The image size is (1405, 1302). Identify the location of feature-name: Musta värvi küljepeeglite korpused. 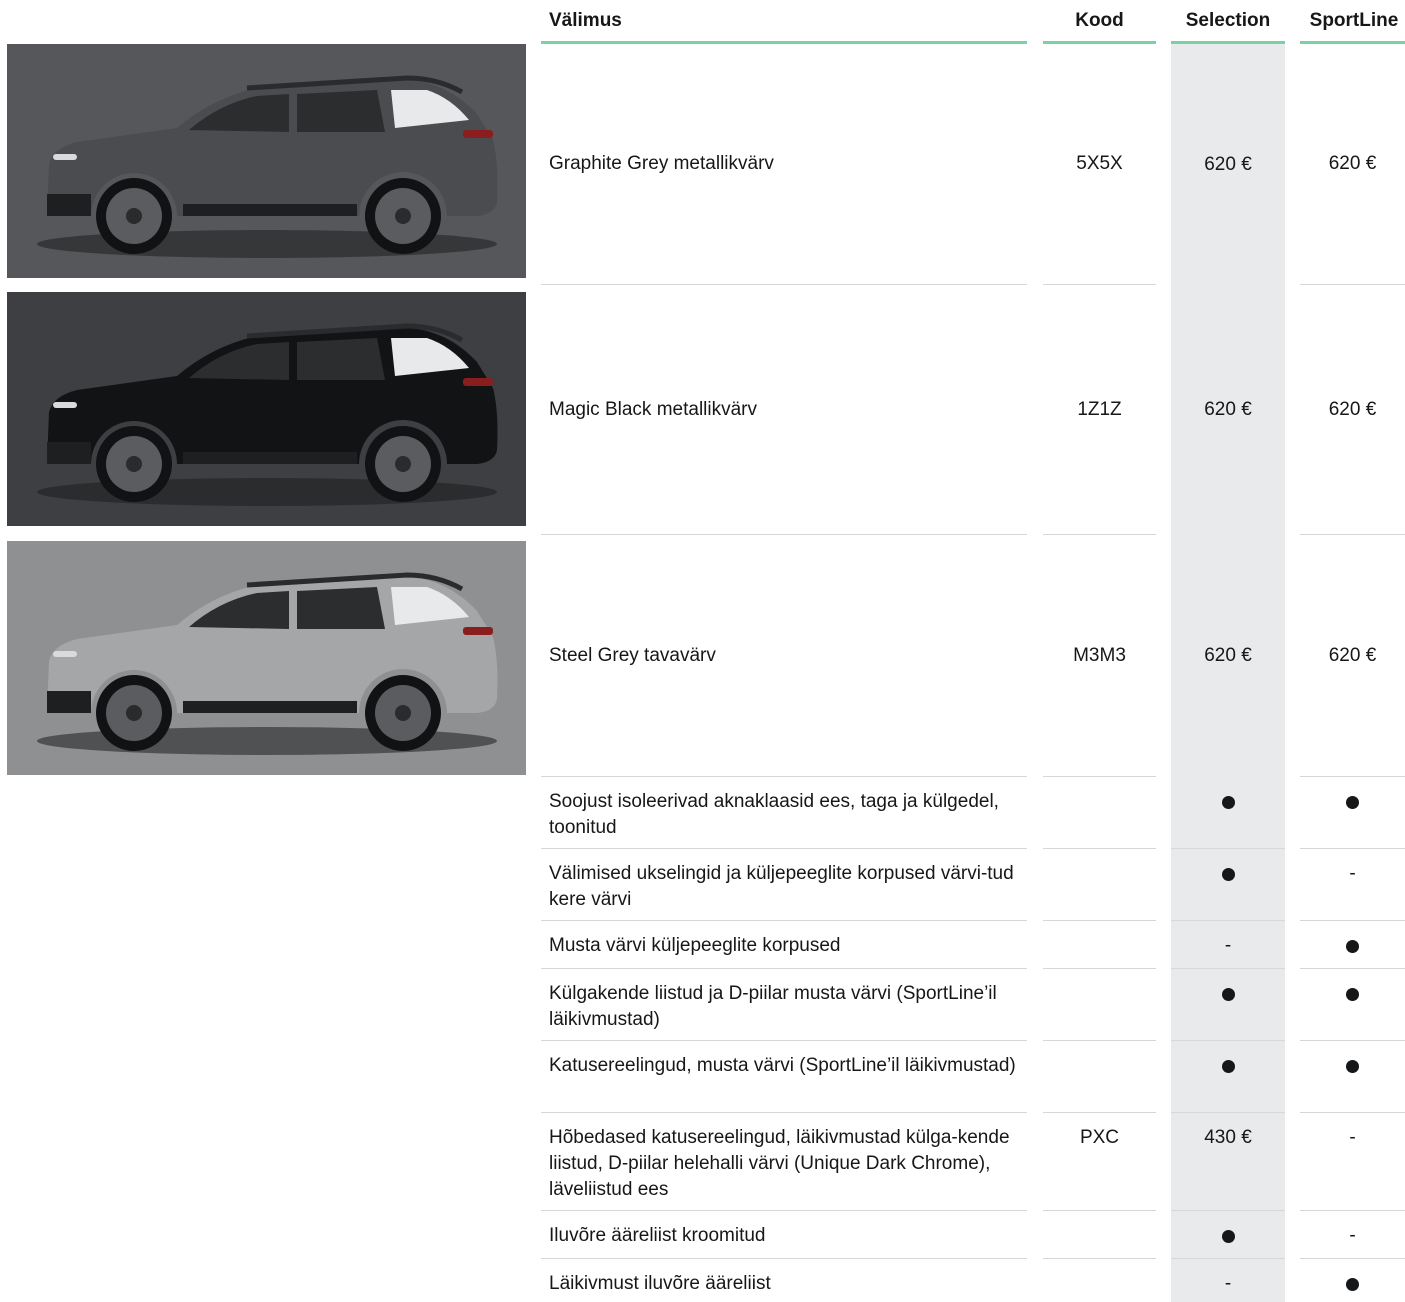
(784, 945).